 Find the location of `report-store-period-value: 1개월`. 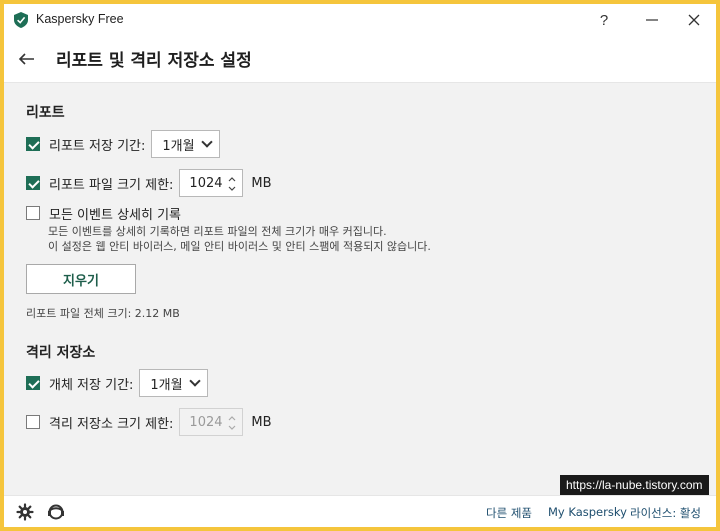

report-store-period-value: 1개월 is located at coordinates (178, 146).